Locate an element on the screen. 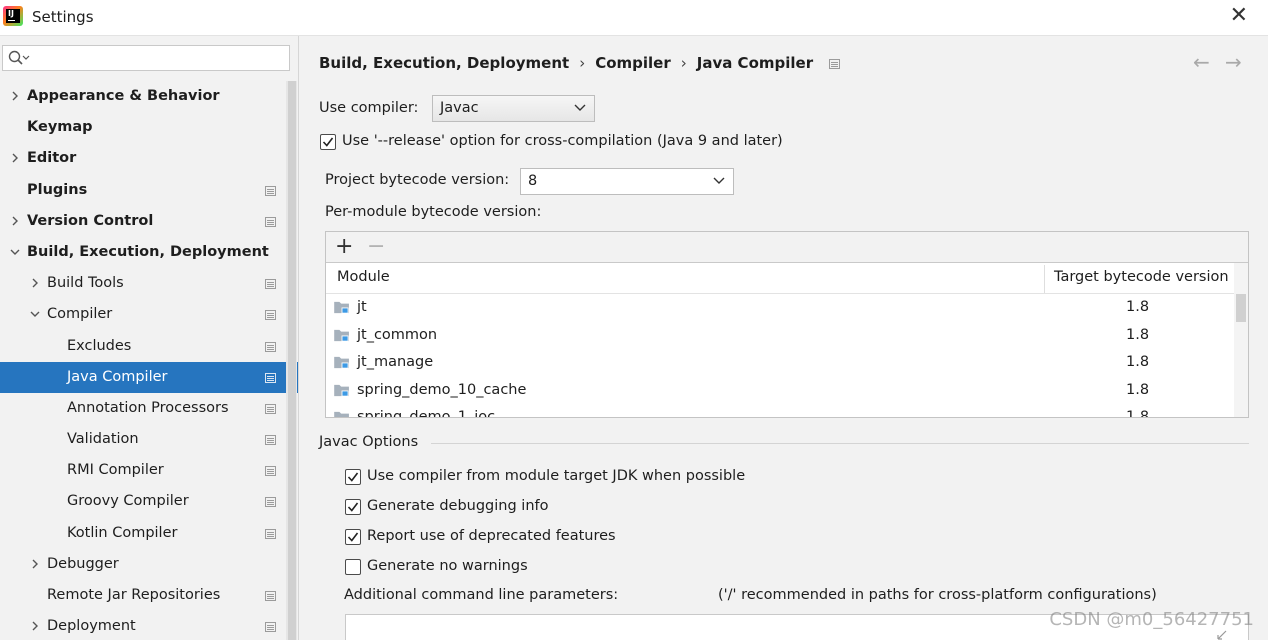 The image size is (1268, 640). sidebar-item-kotlin-compiler: Kotlin Compiler is located at coordinates (149, 533).